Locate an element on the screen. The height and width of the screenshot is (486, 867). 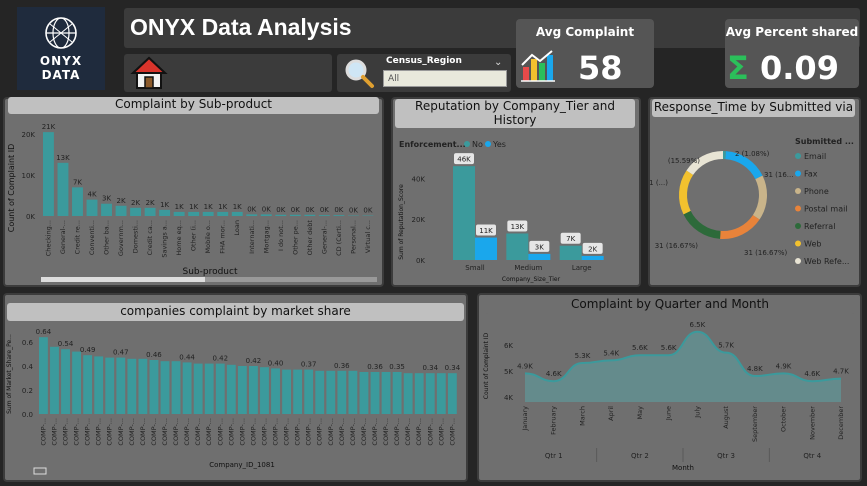
chart4-ytick: 0.4 is located at coordinates (28, 367).